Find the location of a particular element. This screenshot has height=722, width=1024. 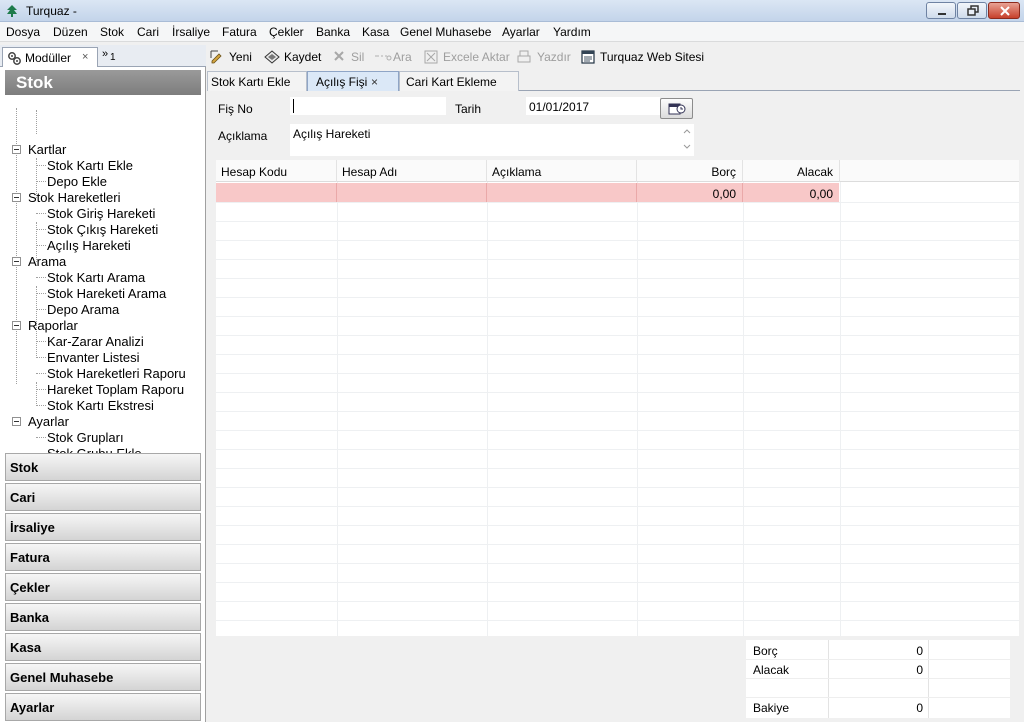

tab-stok-karti-ekle: Stok Kartı Ekle is located at coordinates (257, 81).